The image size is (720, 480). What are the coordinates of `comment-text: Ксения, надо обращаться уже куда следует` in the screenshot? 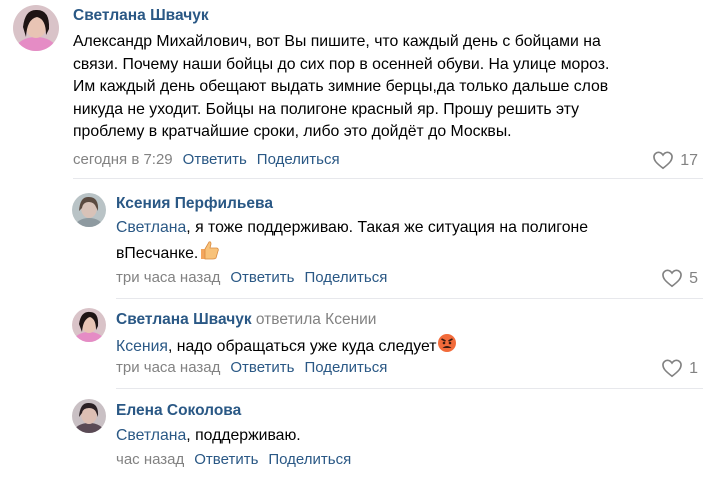 It's located at (286, 347).